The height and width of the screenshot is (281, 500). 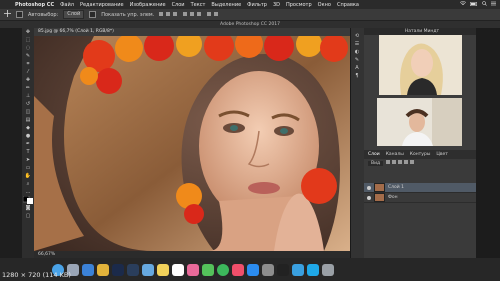 What do you see at coordinates (250, 24) in the screenshot?
I see `window-title: Adobe Photoshop CC 2017` at bounding box center [250, 24].